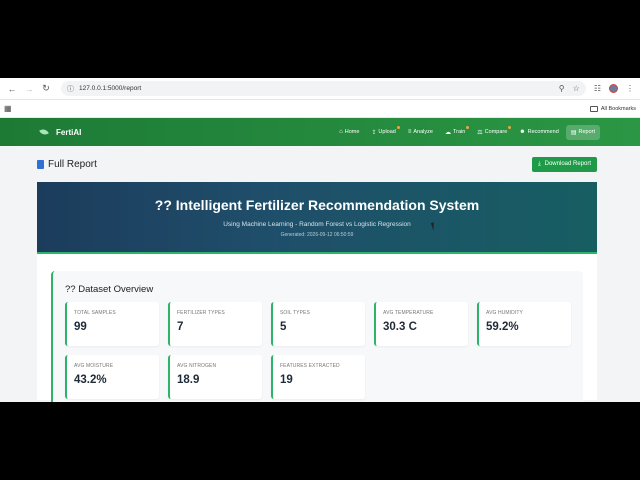 Image resolution: width=640 pixels, height=480 pixels. What do you see at coordinates (215, 377) in the screenshot?
I see `stat-card: Avg Nitrogen 18.9` at bounding box center [215, 377].